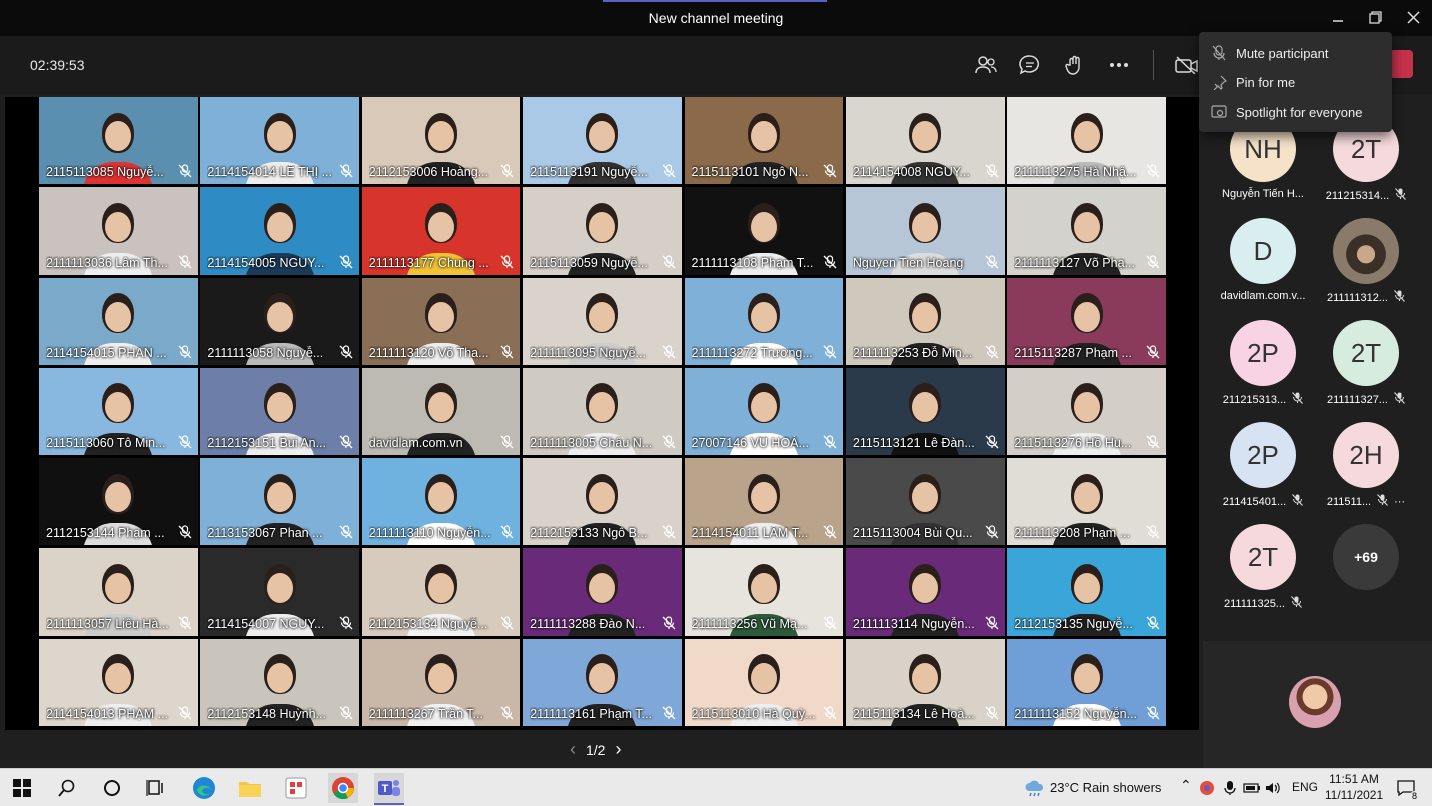 Image resolution: width=1432 pixels, height=806 pixels. I want to click on teams-button: T, so click(389, 789).